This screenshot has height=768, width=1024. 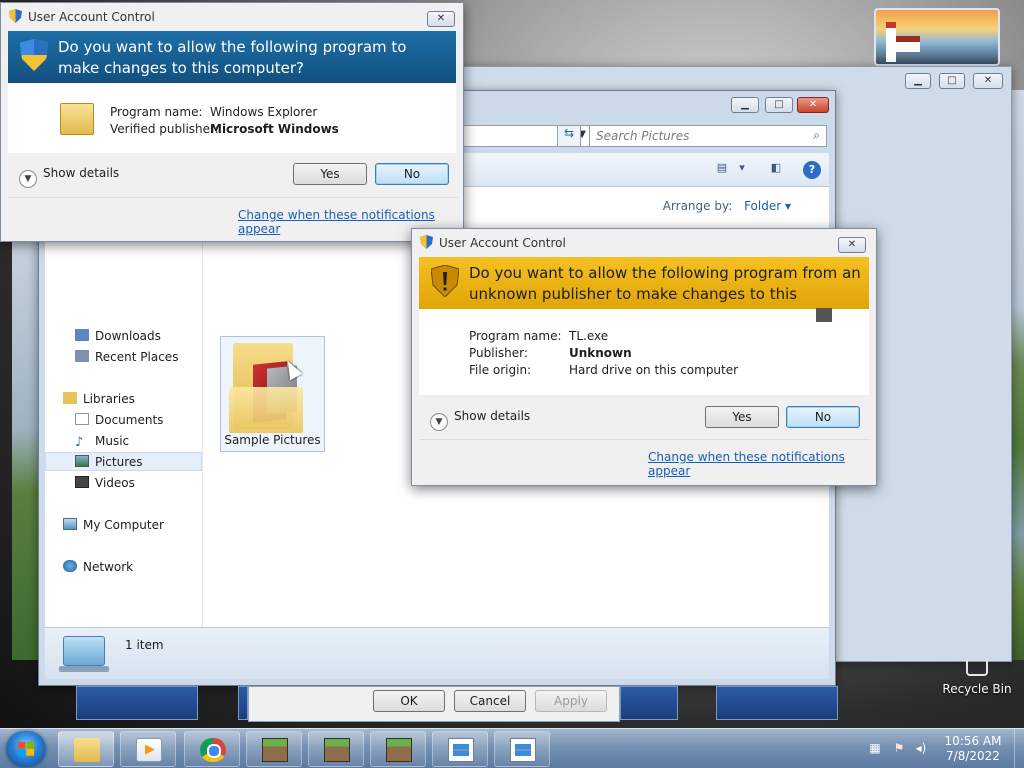 I want to click on folder-icon, so click(x=87, y=750).